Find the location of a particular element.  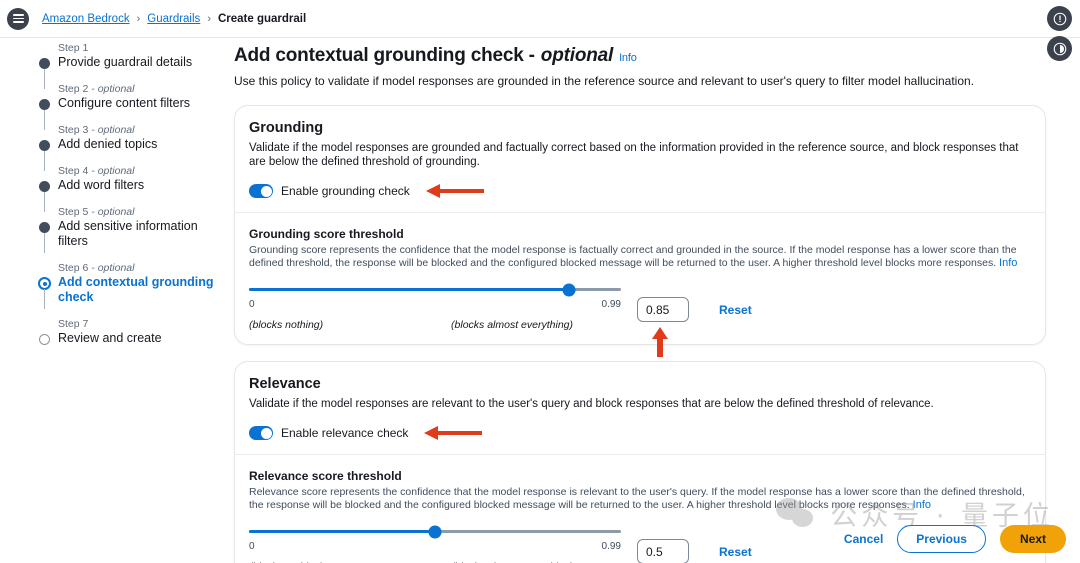

grounding-threshold-input: 0.85 is located at coordinates (663, 309).